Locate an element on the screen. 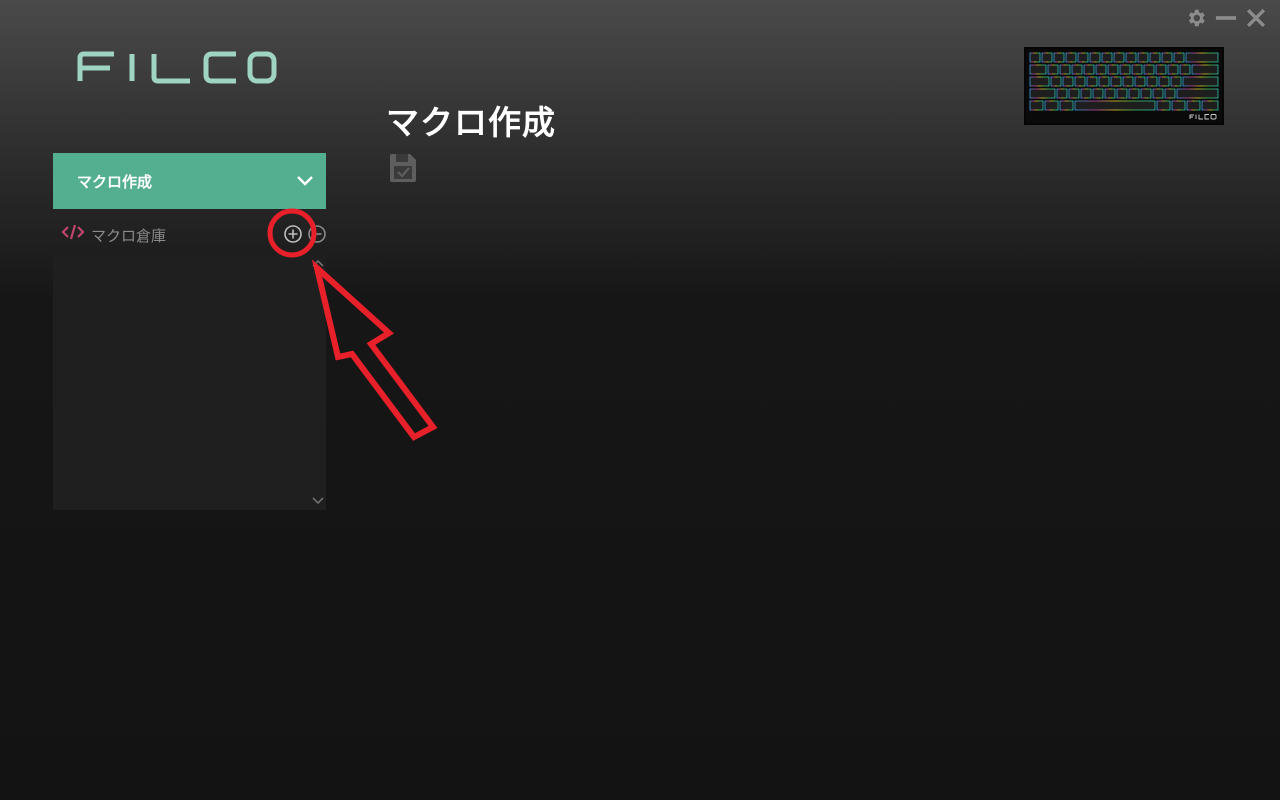 Image resolution: width=1280 pixels, height=800 pixels. filco-logo-graphic is located at coordinates (177, 67).